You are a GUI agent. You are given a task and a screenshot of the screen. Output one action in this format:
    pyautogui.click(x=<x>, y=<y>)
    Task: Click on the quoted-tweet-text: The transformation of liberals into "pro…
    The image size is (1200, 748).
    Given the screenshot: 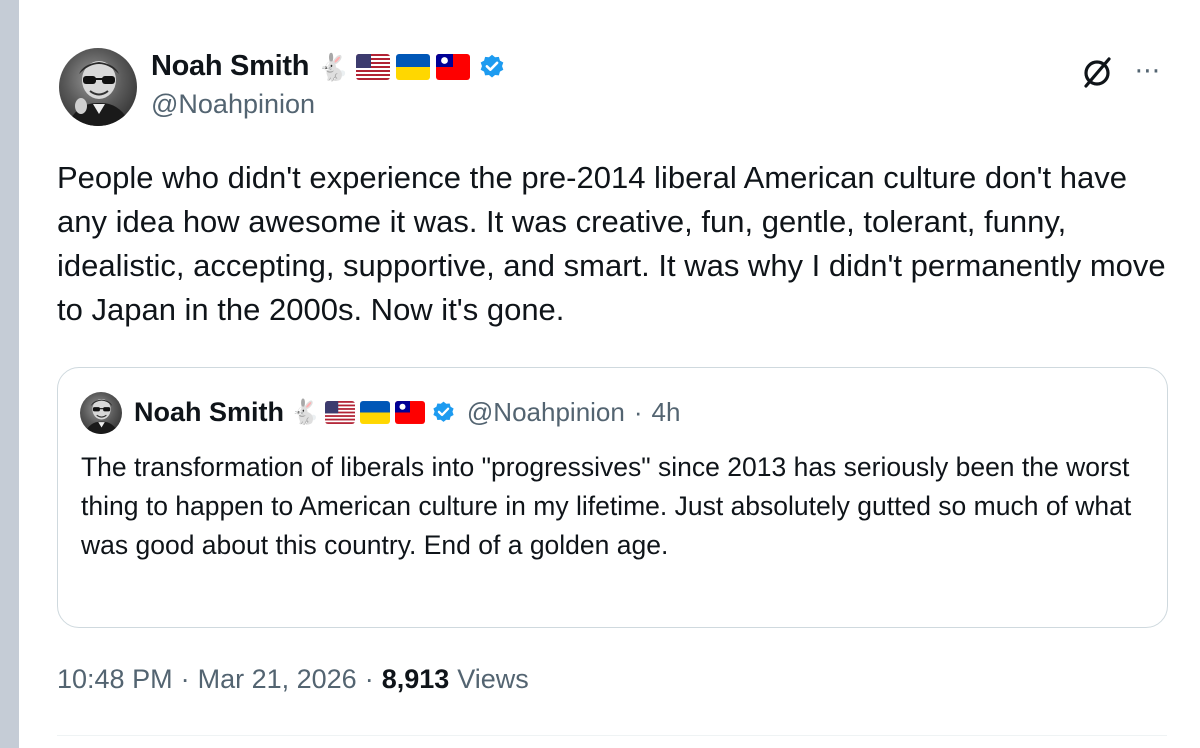 What is the action you would take?
    pyautogui.click(x=606, y=506)
    